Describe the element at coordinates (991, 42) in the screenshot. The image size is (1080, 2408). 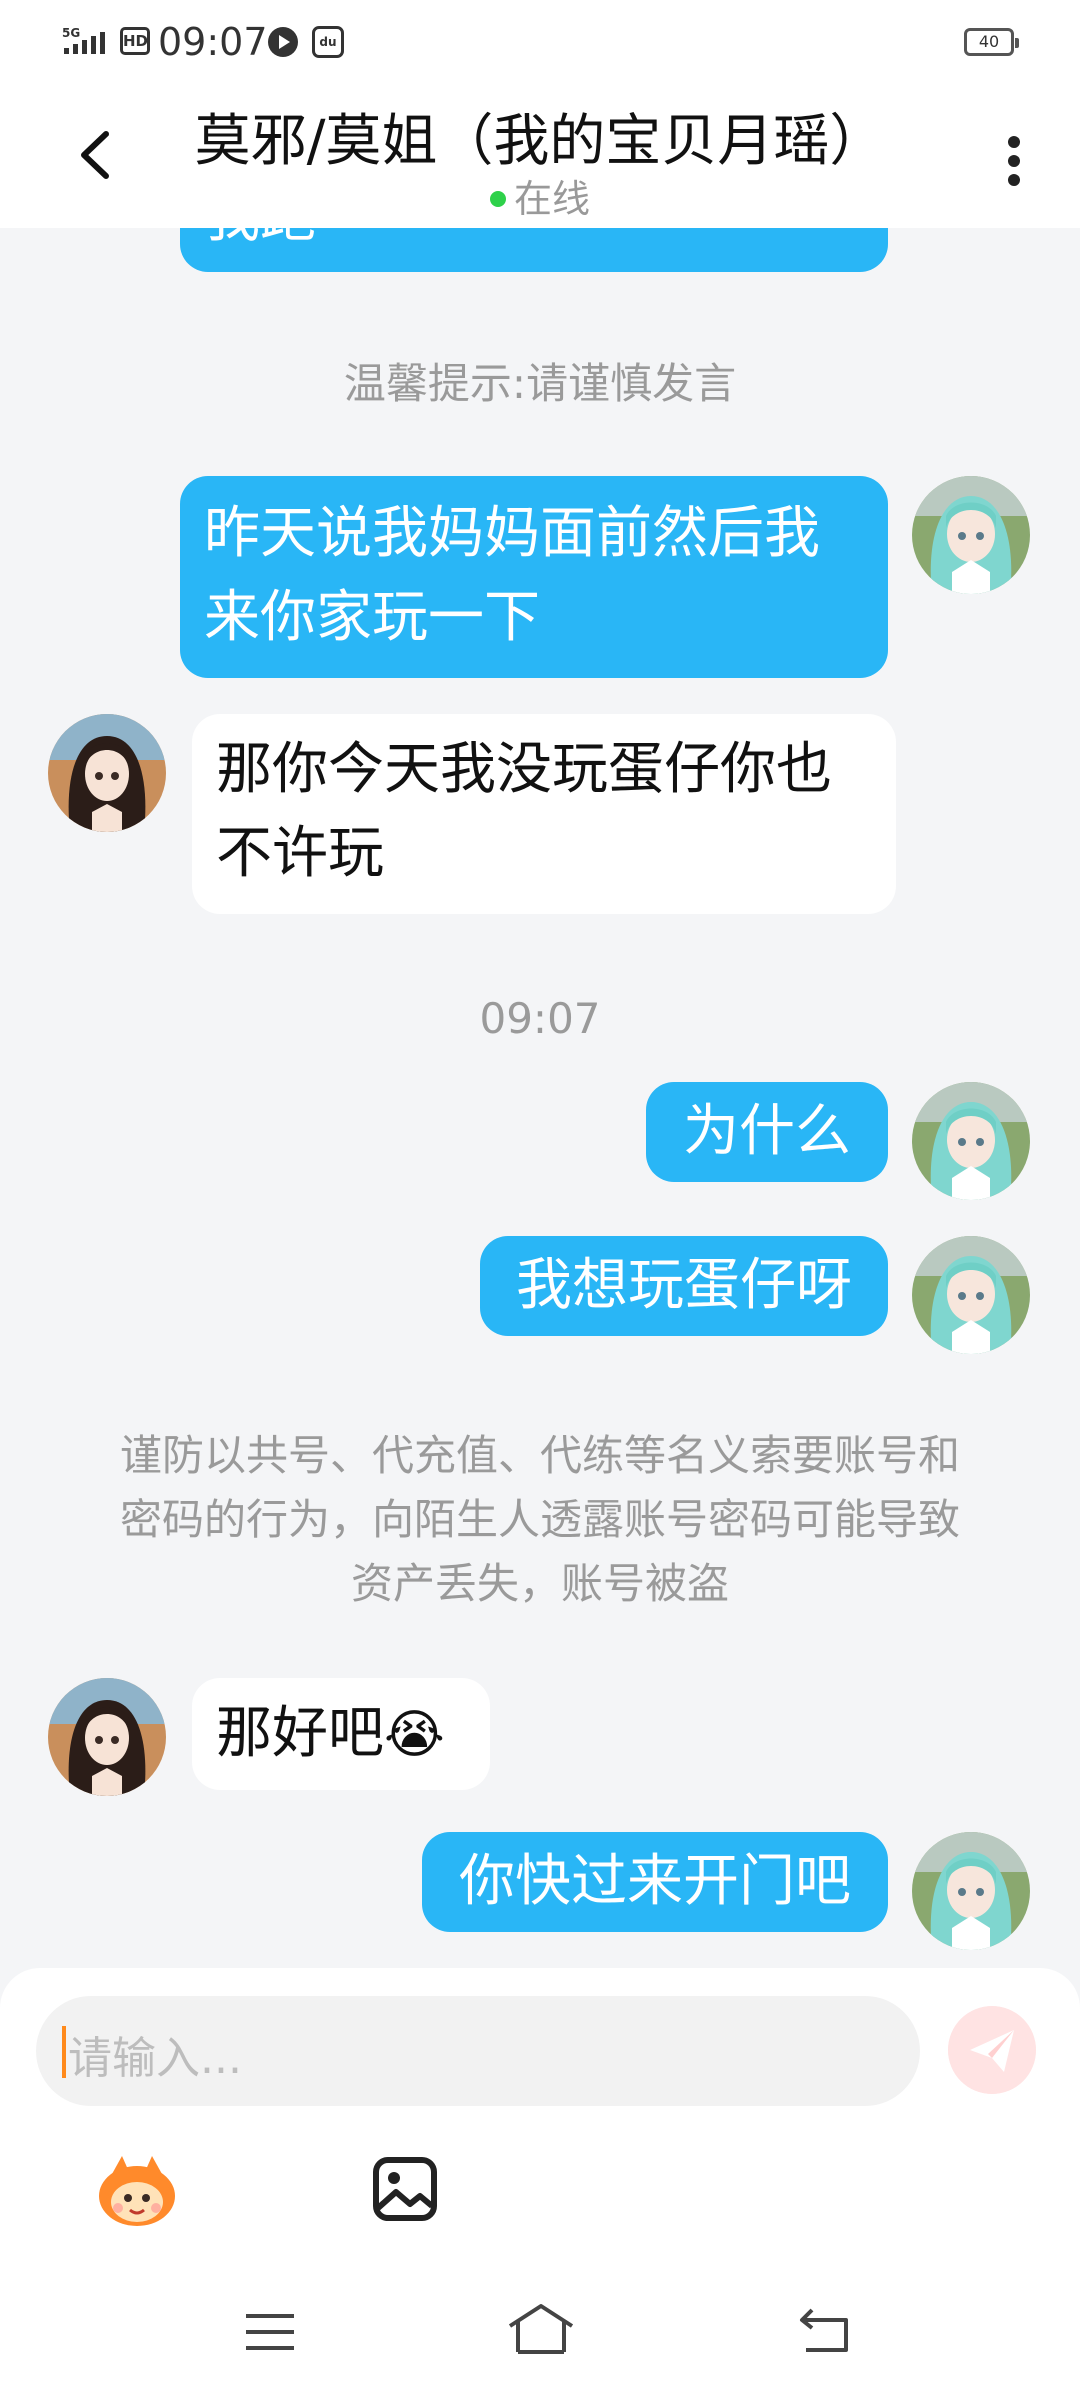
I see `battery-icon: 40` at that location.